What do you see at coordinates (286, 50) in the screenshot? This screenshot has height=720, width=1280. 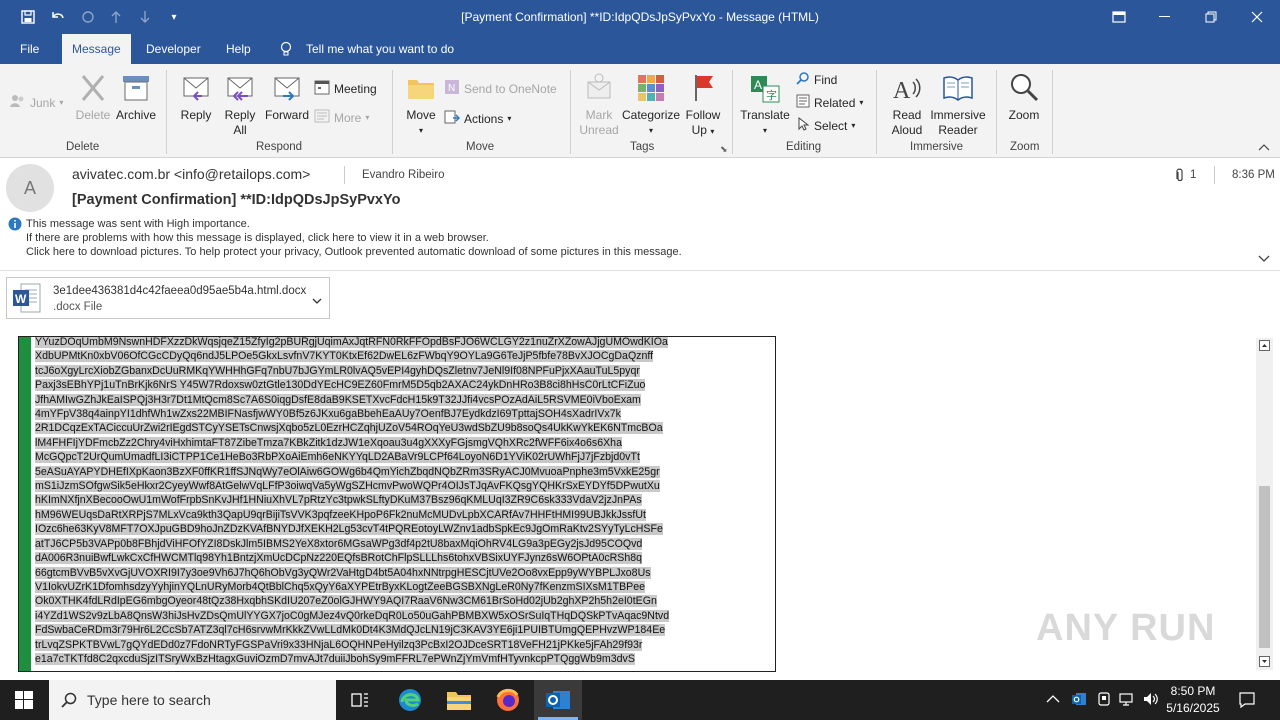 I see `lightbulb-icon` at bounding box center [286, 50].